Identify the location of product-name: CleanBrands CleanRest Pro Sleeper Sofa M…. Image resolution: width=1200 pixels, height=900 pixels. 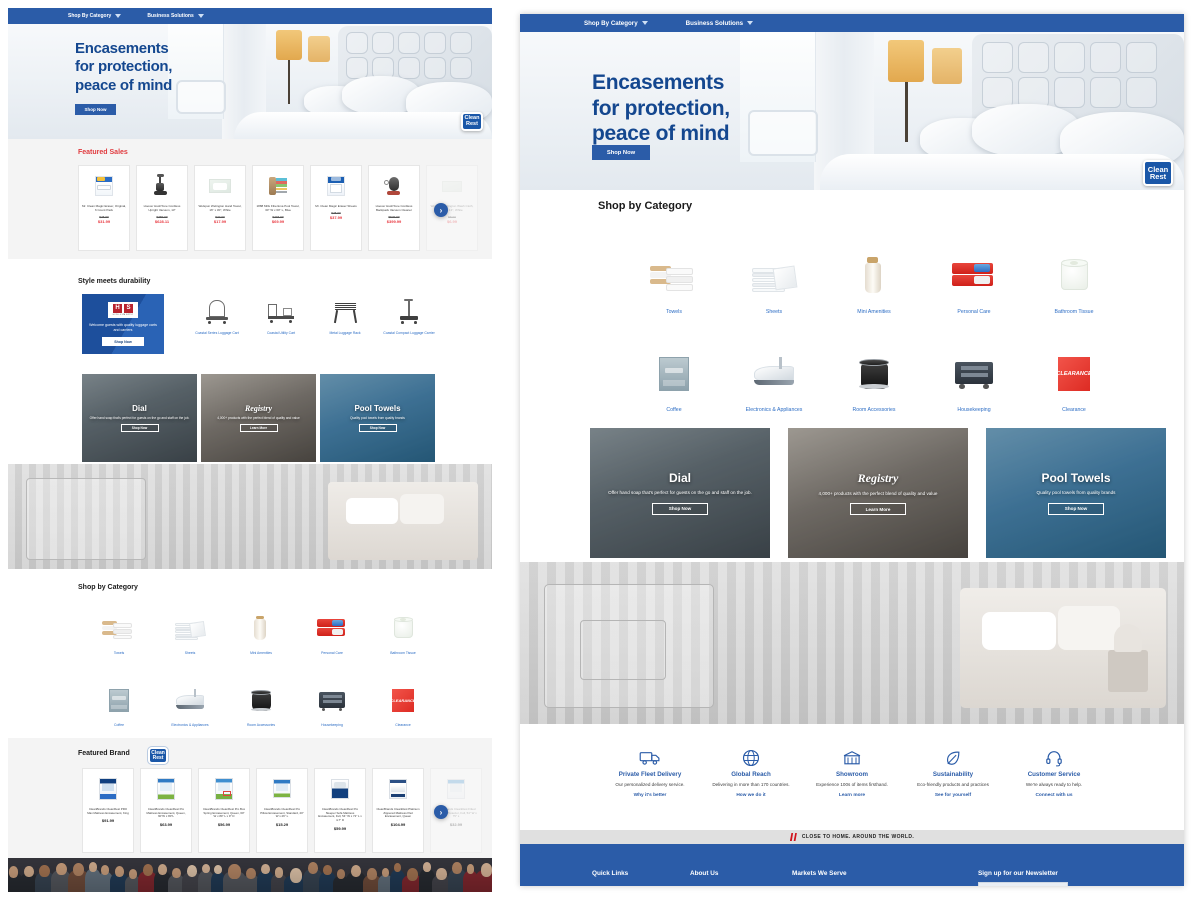
(340, 814).